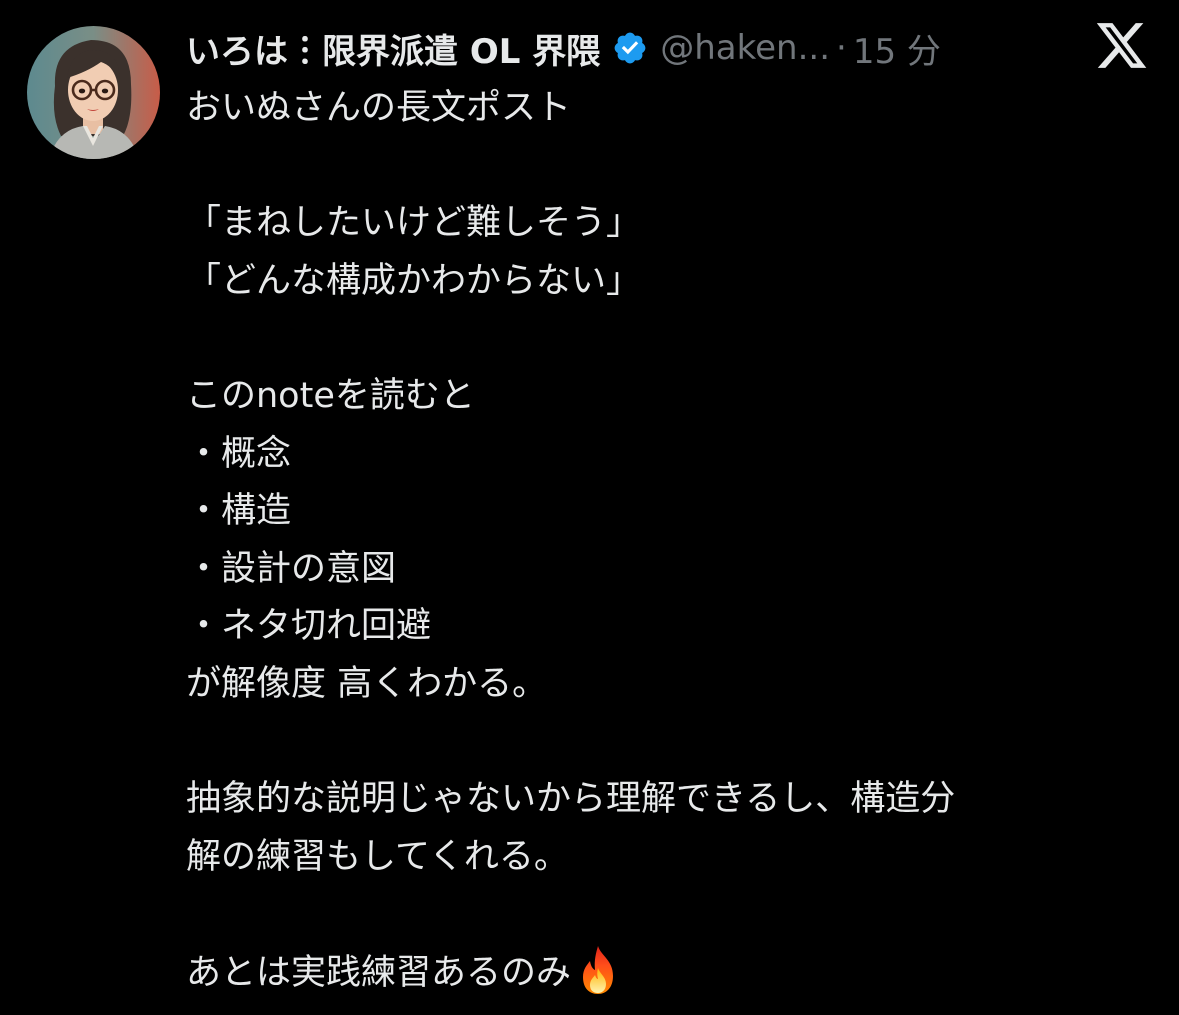 The image size is (1179, 1015). Describe the element at coordinates (414, 223) in the screenshot. I see `tweet-text-line: 「まねしたいけど難しそう」` at that location.